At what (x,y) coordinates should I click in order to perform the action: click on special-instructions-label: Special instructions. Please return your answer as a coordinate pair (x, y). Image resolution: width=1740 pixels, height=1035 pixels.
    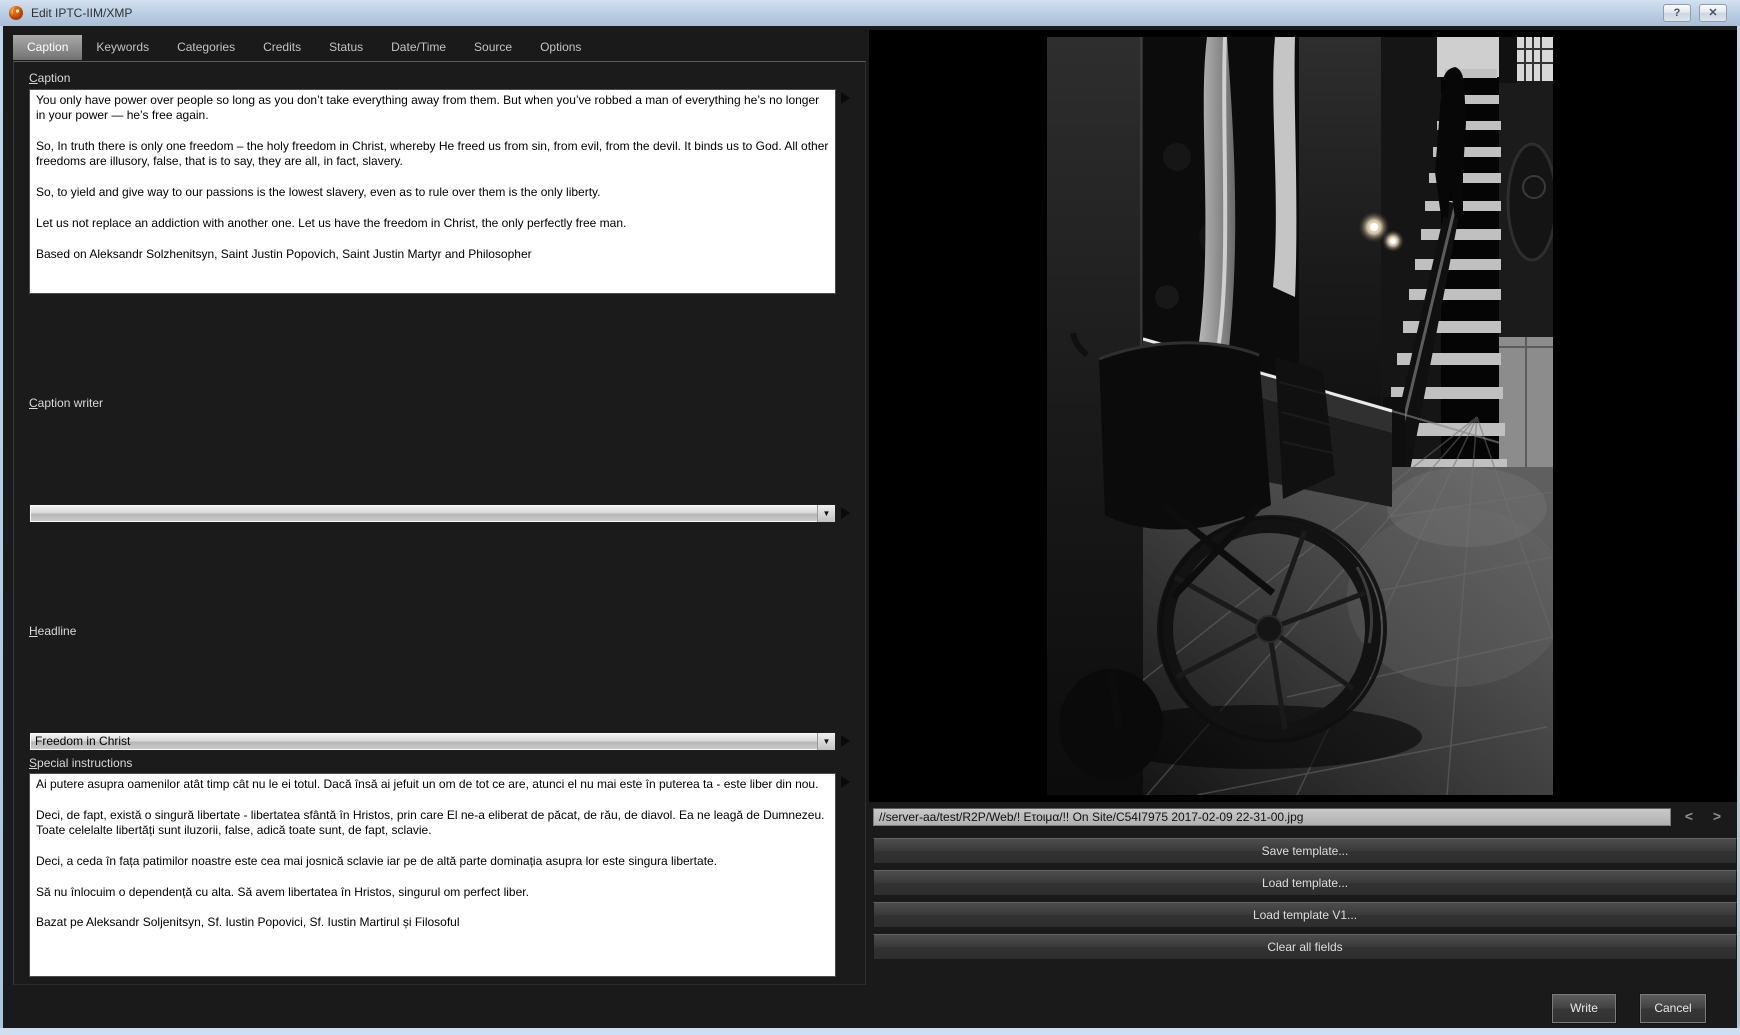
    Looking at the image, I should click on (81, 763).